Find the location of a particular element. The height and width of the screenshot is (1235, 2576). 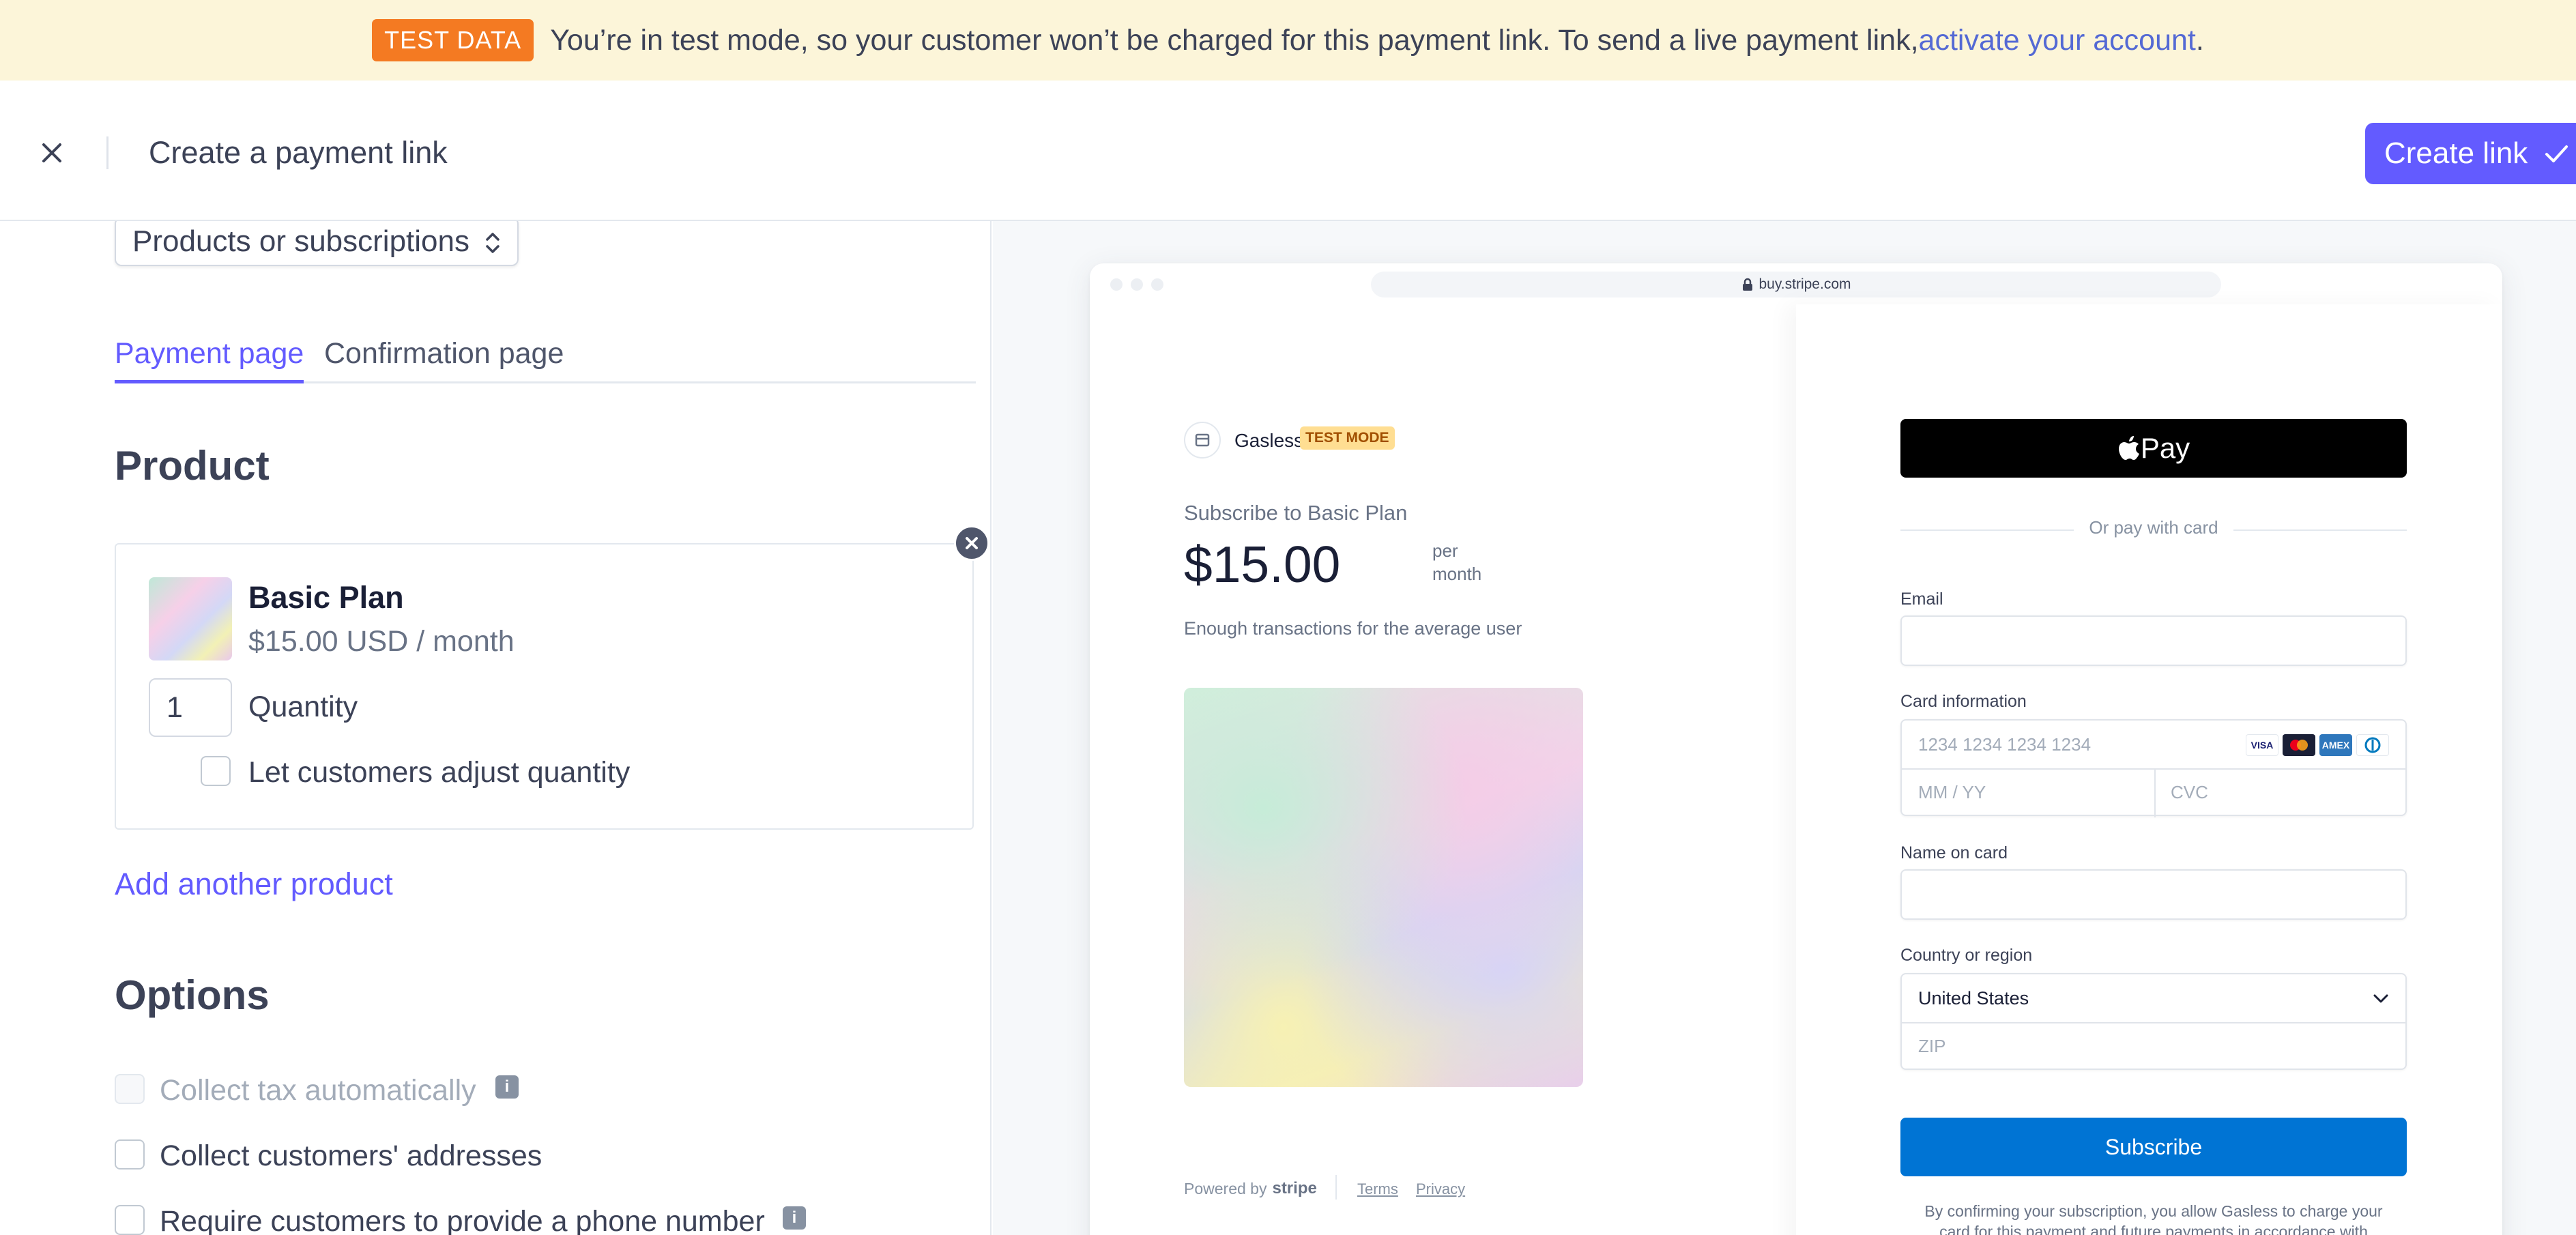

powered-by-stripe: Powered by stripe is located at coordinates (1250, 1188).